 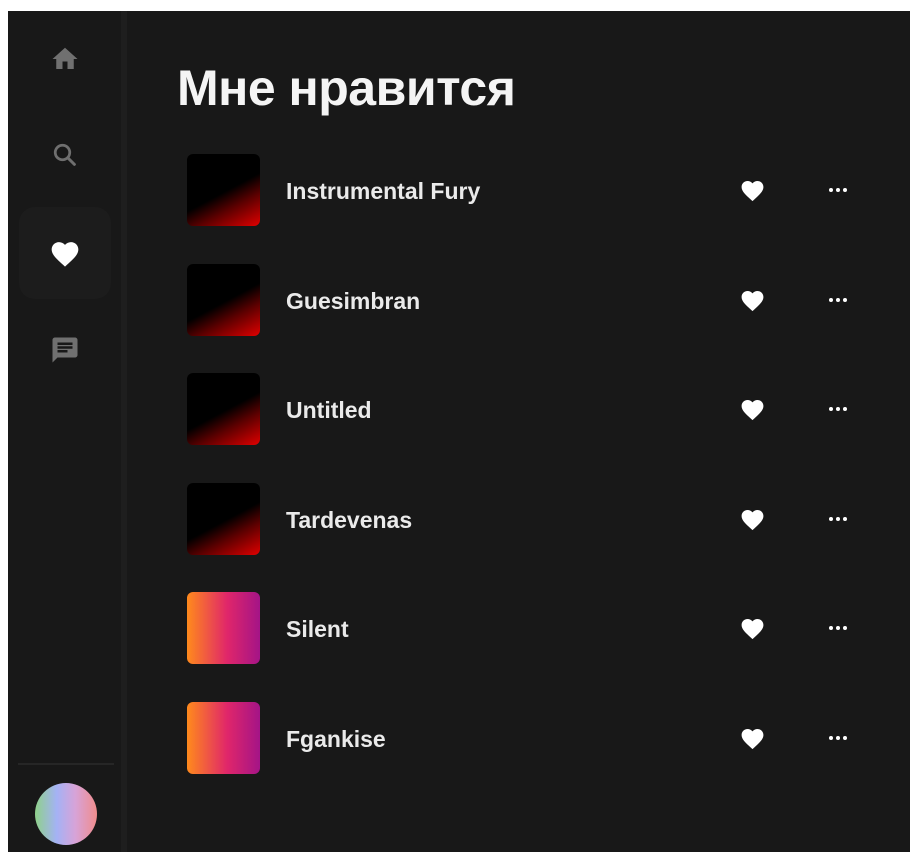 I want to click on track-row: Silent, so click(x=518, y=643).